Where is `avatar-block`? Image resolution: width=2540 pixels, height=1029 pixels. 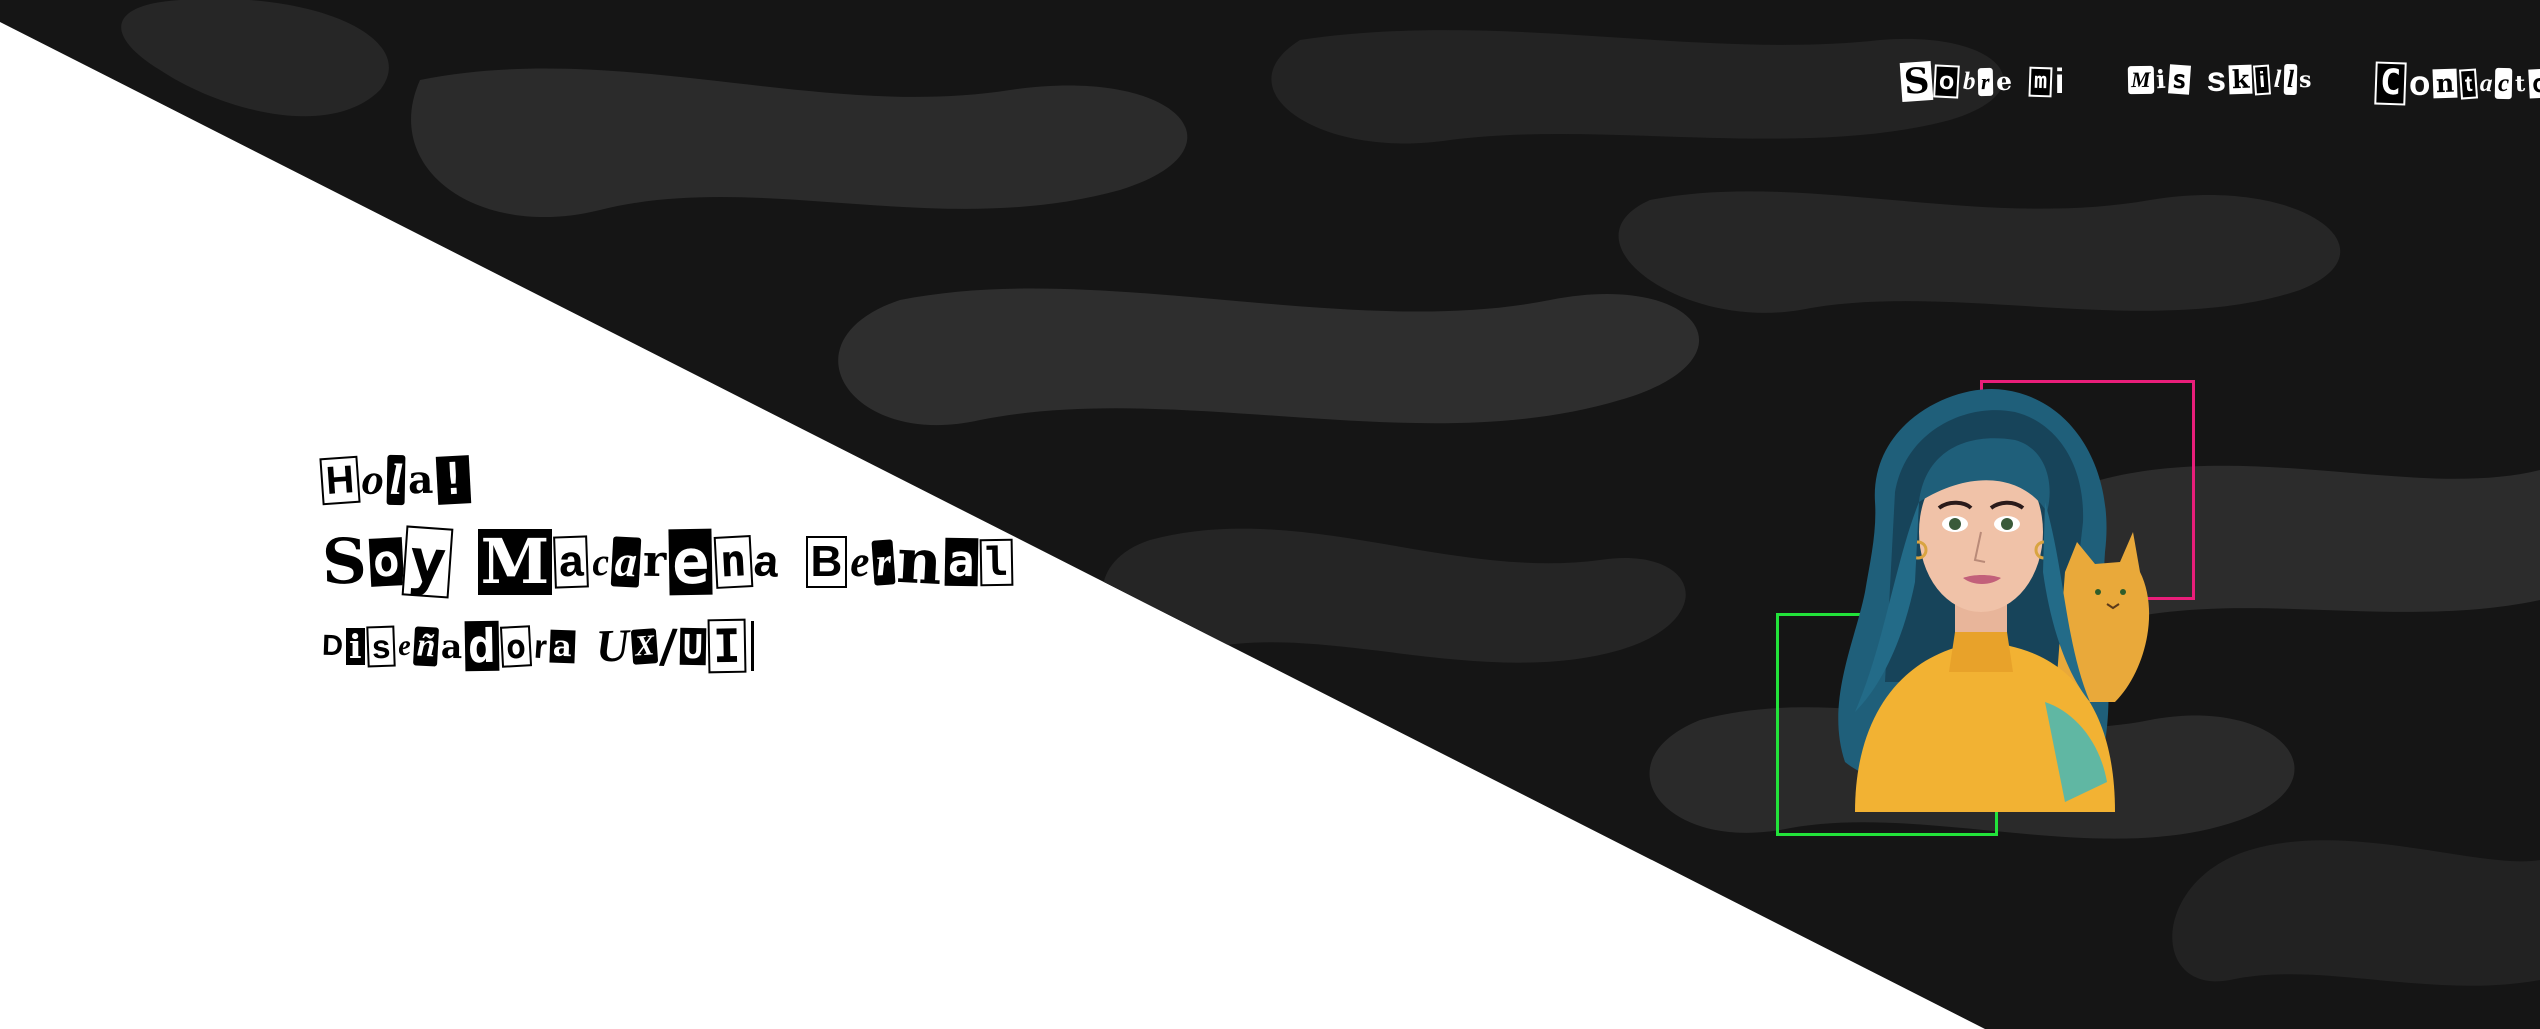
avatar-block is located at coordinates (1980, 605).